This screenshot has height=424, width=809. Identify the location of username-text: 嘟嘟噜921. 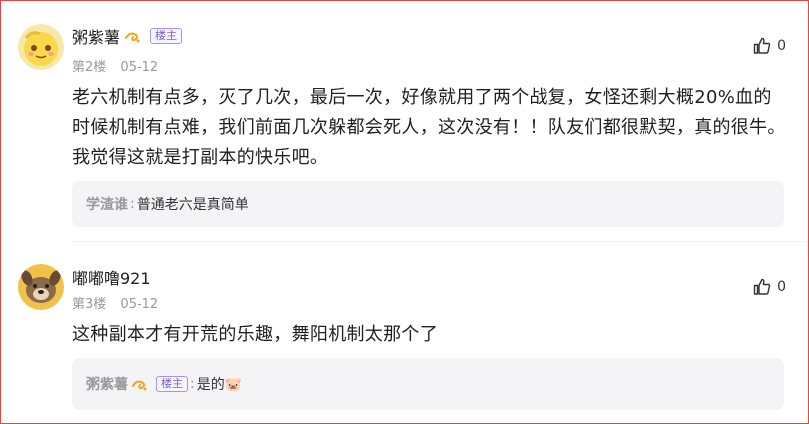
(111, 277).